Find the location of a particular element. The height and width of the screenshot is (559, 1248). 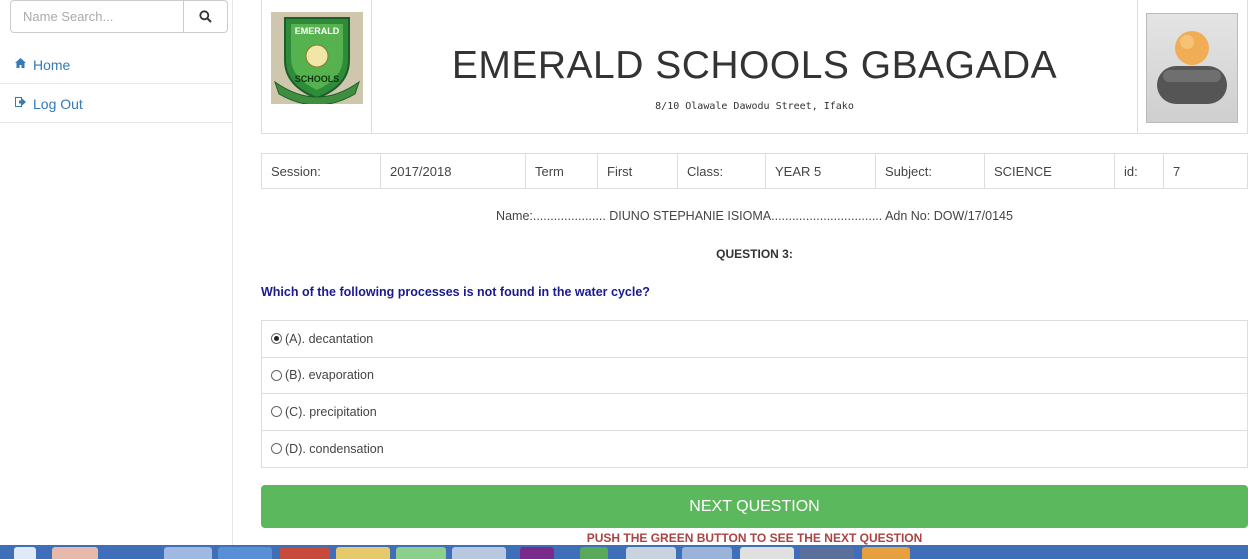

search-icon is located at coordinates (205, 16).